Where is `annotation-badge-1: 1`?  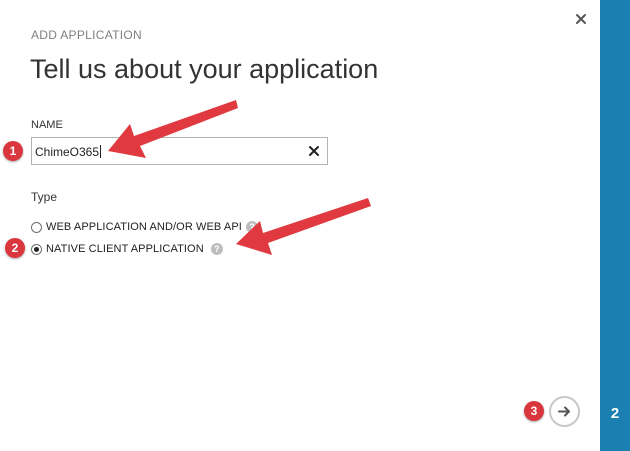 annotation-badge-1: 1 is located at coordinates (13, 151).